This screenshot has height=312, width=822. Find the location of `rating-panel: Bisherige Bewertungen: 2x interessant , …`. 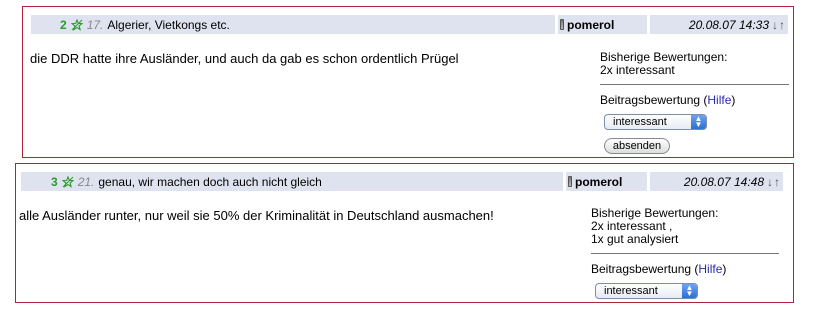

rating-panel: Bisherige Bewertungen: 2x interessant , … is located at coordinates (685, 253).